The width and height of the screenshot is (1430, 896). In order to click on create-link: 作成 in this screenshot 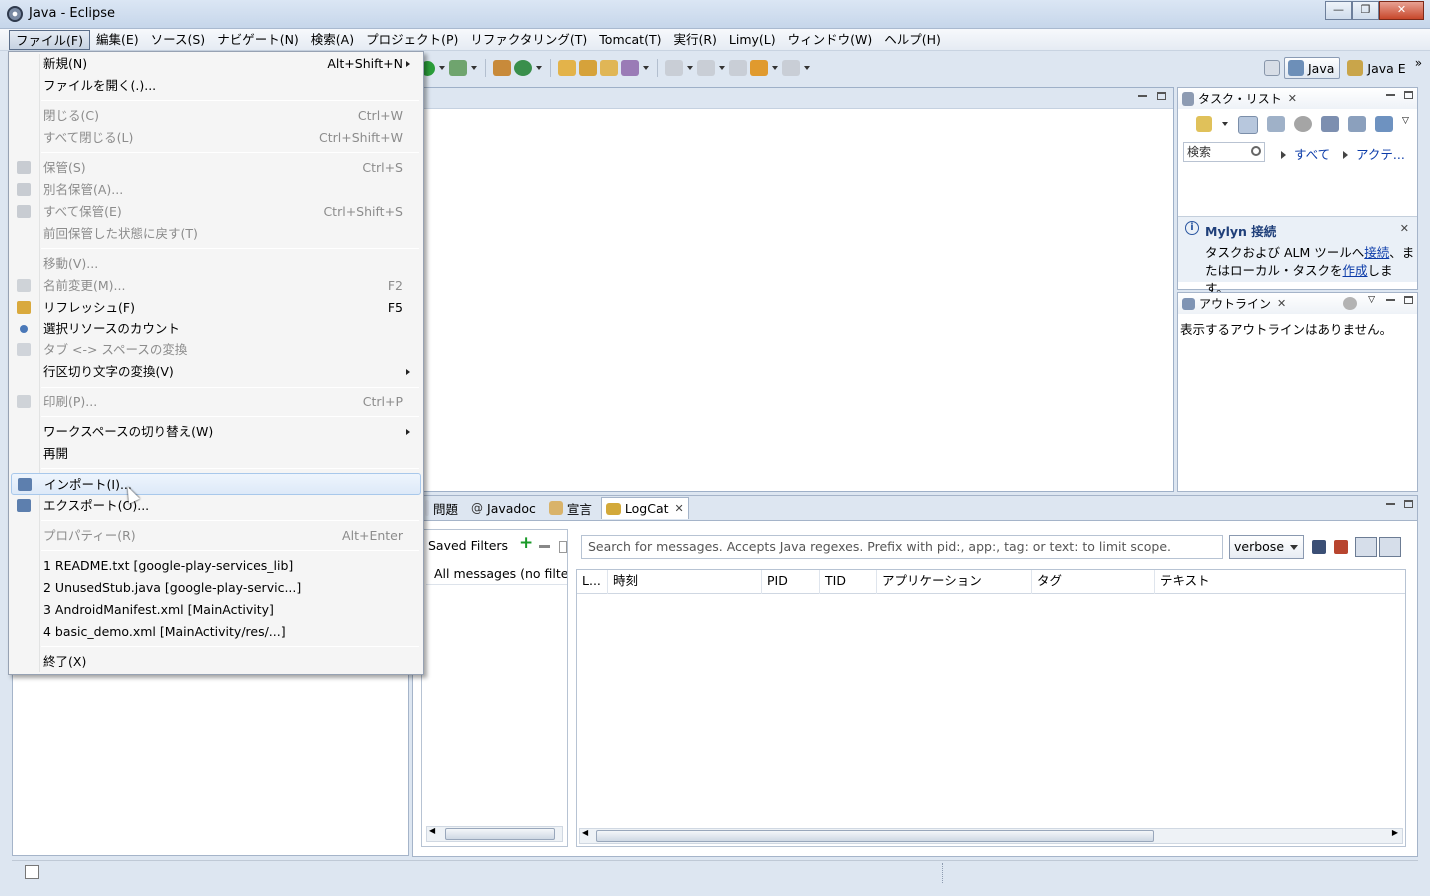, I will do `click(1355, 270)`.